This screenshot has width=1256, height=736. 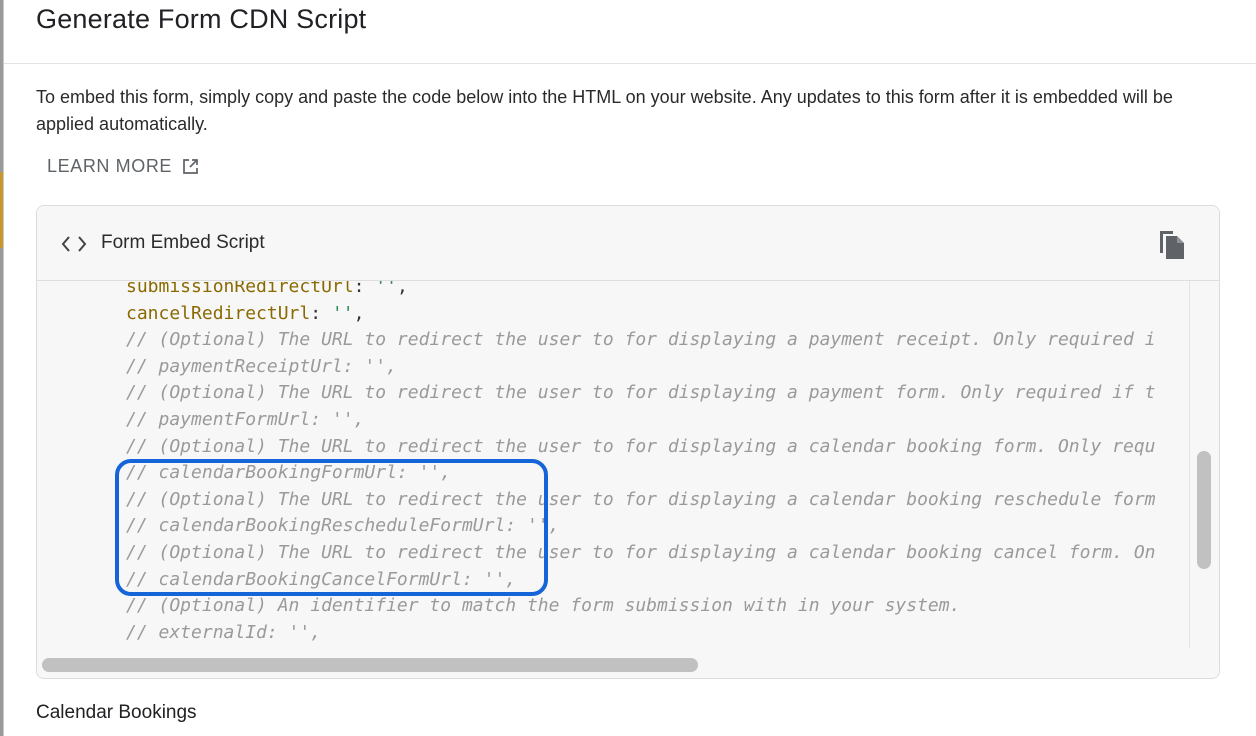 I want to click on modal-header: Generate Form CDN Script, so click(x=630, y=32).